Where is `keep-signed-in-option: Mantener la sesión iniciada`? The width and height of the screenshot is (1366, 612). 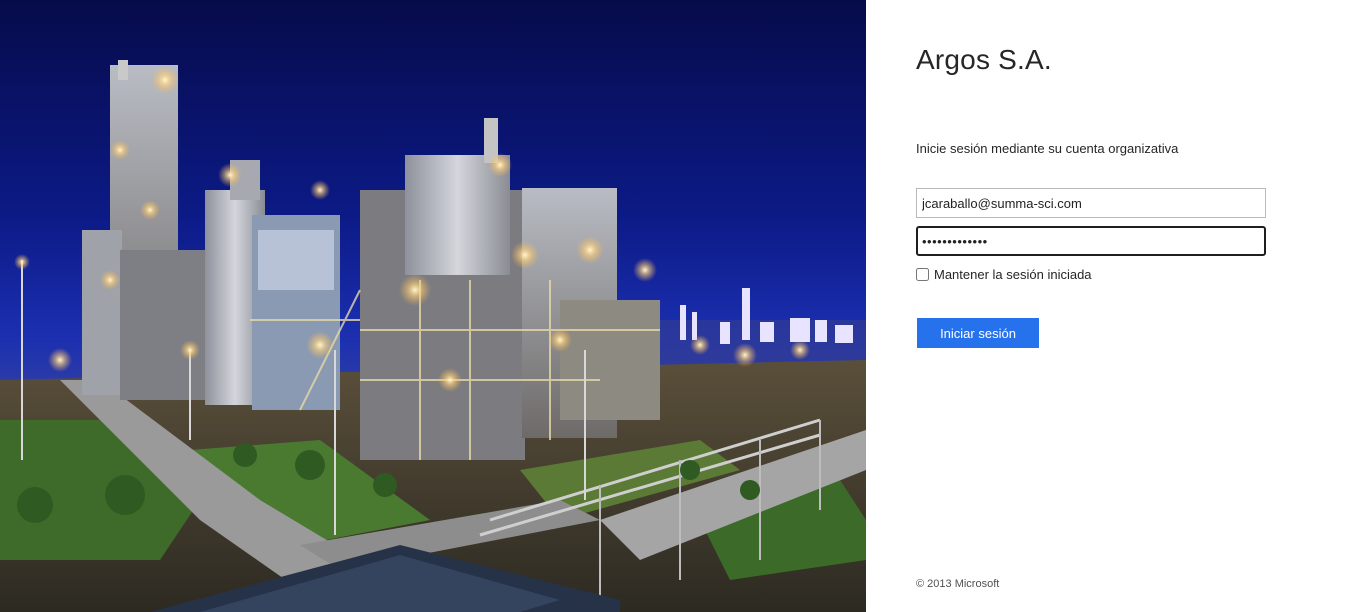
keep-signed-in-option: Mantener la sesión iniciada is located at coordinates (1004, 274).